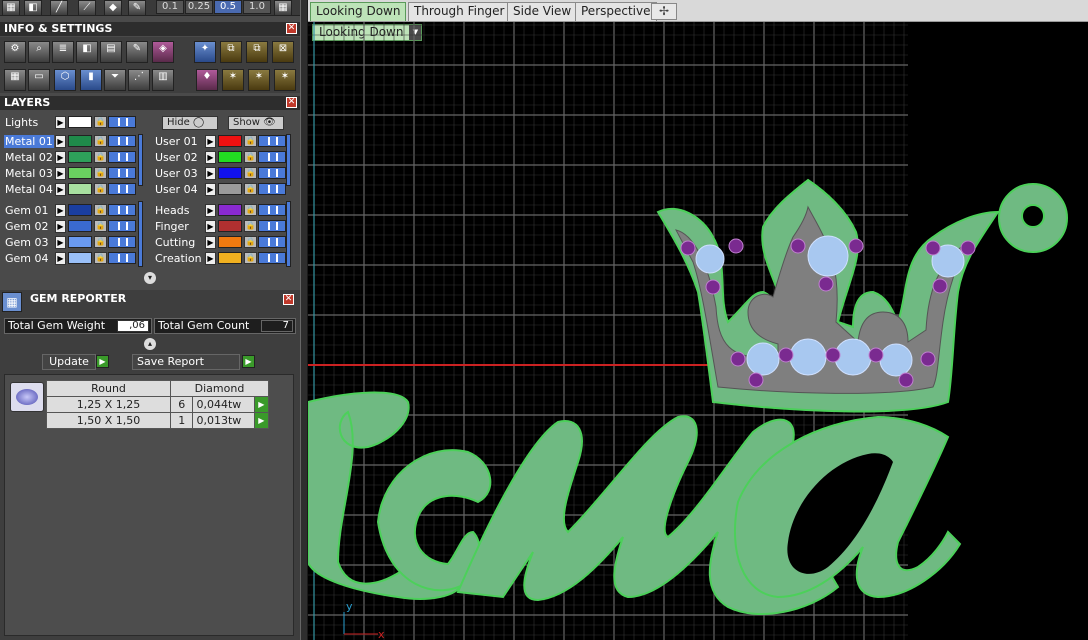 This screenshot has height=640, width=1088. What do you see at coordinates (259, 80) in the screenshot?
I see `gem-star-2-icon: ✶` at bounding box center [259, 80].